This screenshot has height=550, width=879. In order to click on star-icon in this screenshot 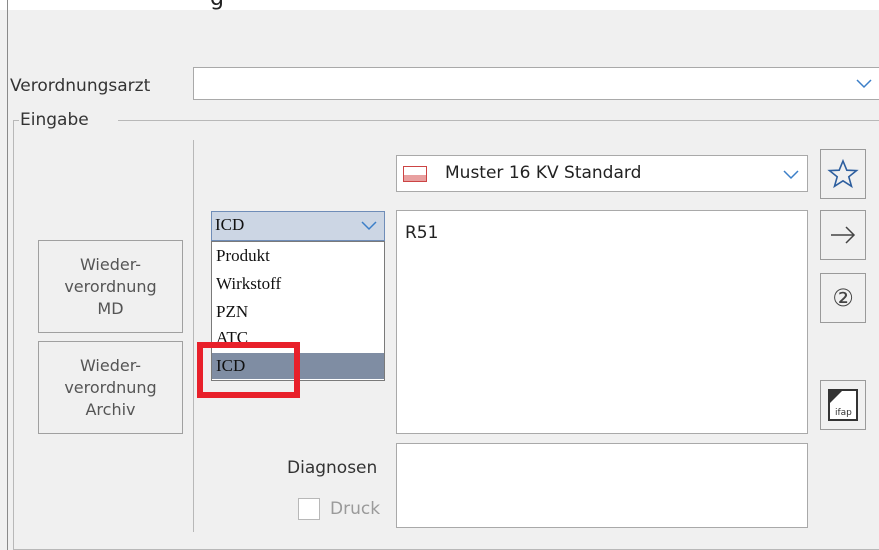, I will do `click(843, 173)`.